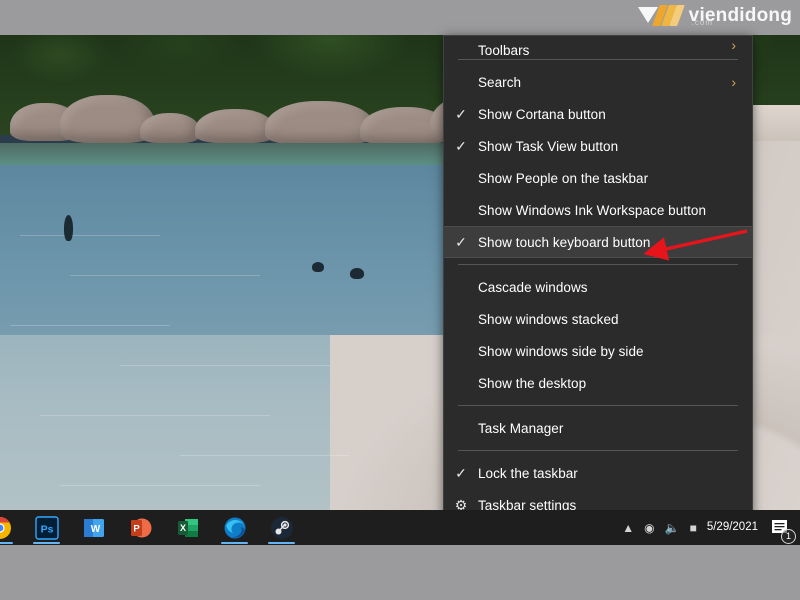 The height and width of the screenshot is (600, 800). Describe the element at coordinates (11, 527) in the screenshot. I see `taskbar-chrome-icon` at that location.